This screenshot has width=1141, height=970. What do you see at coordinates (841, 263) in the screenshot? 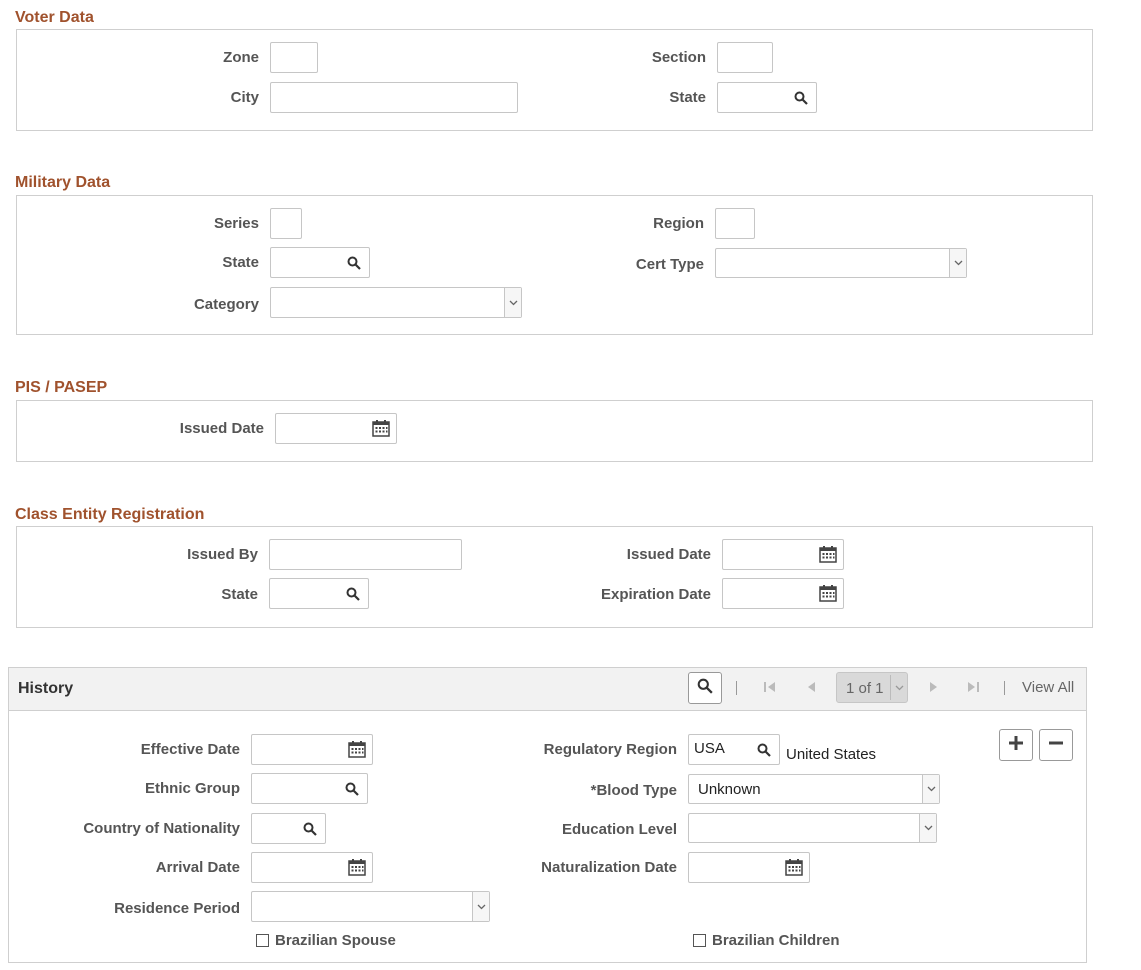
I see `cert-type-select` at bounding box center [841, 263].